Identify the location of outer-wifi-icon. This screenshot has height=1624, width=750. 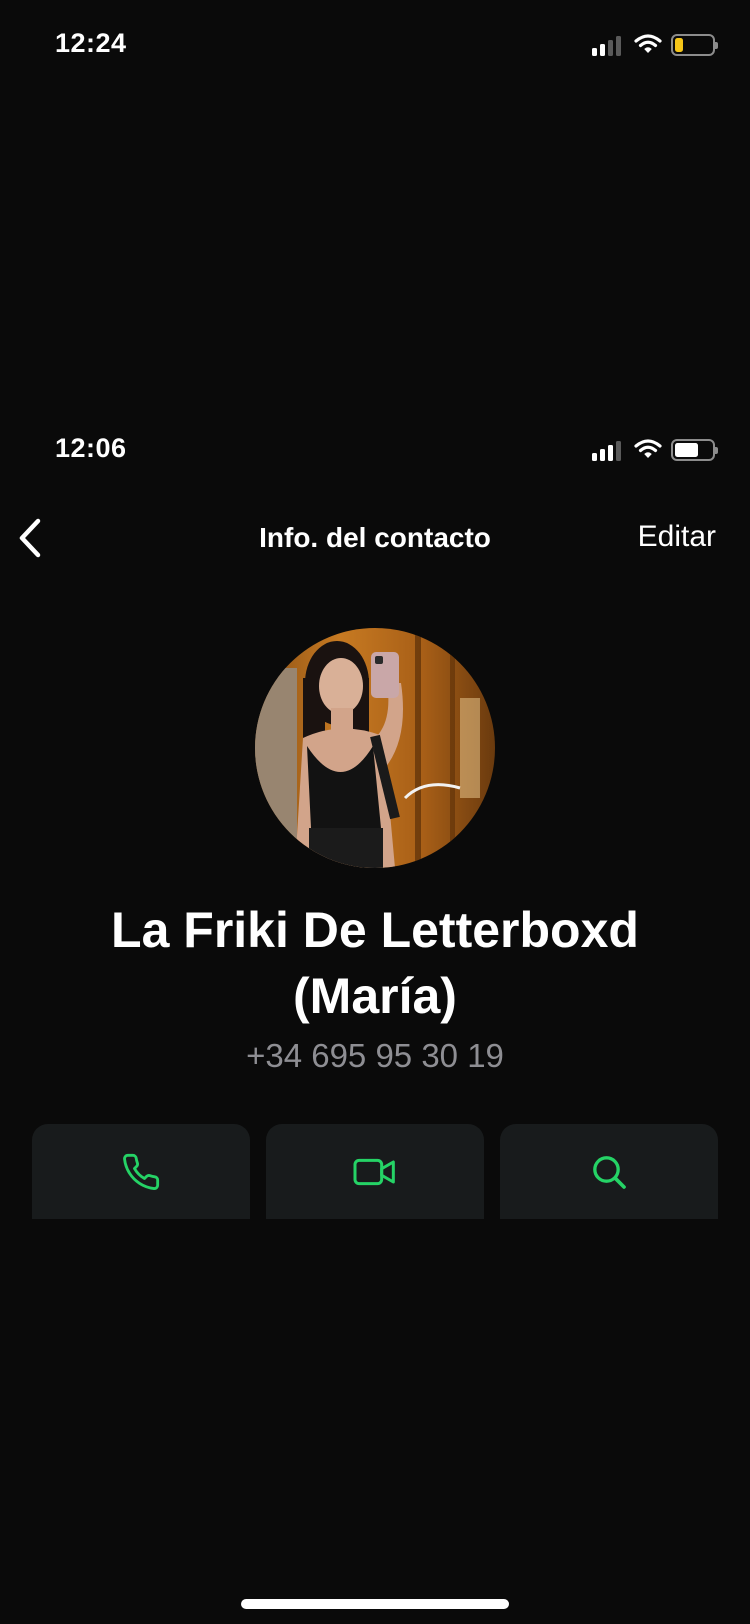
(648, 43).